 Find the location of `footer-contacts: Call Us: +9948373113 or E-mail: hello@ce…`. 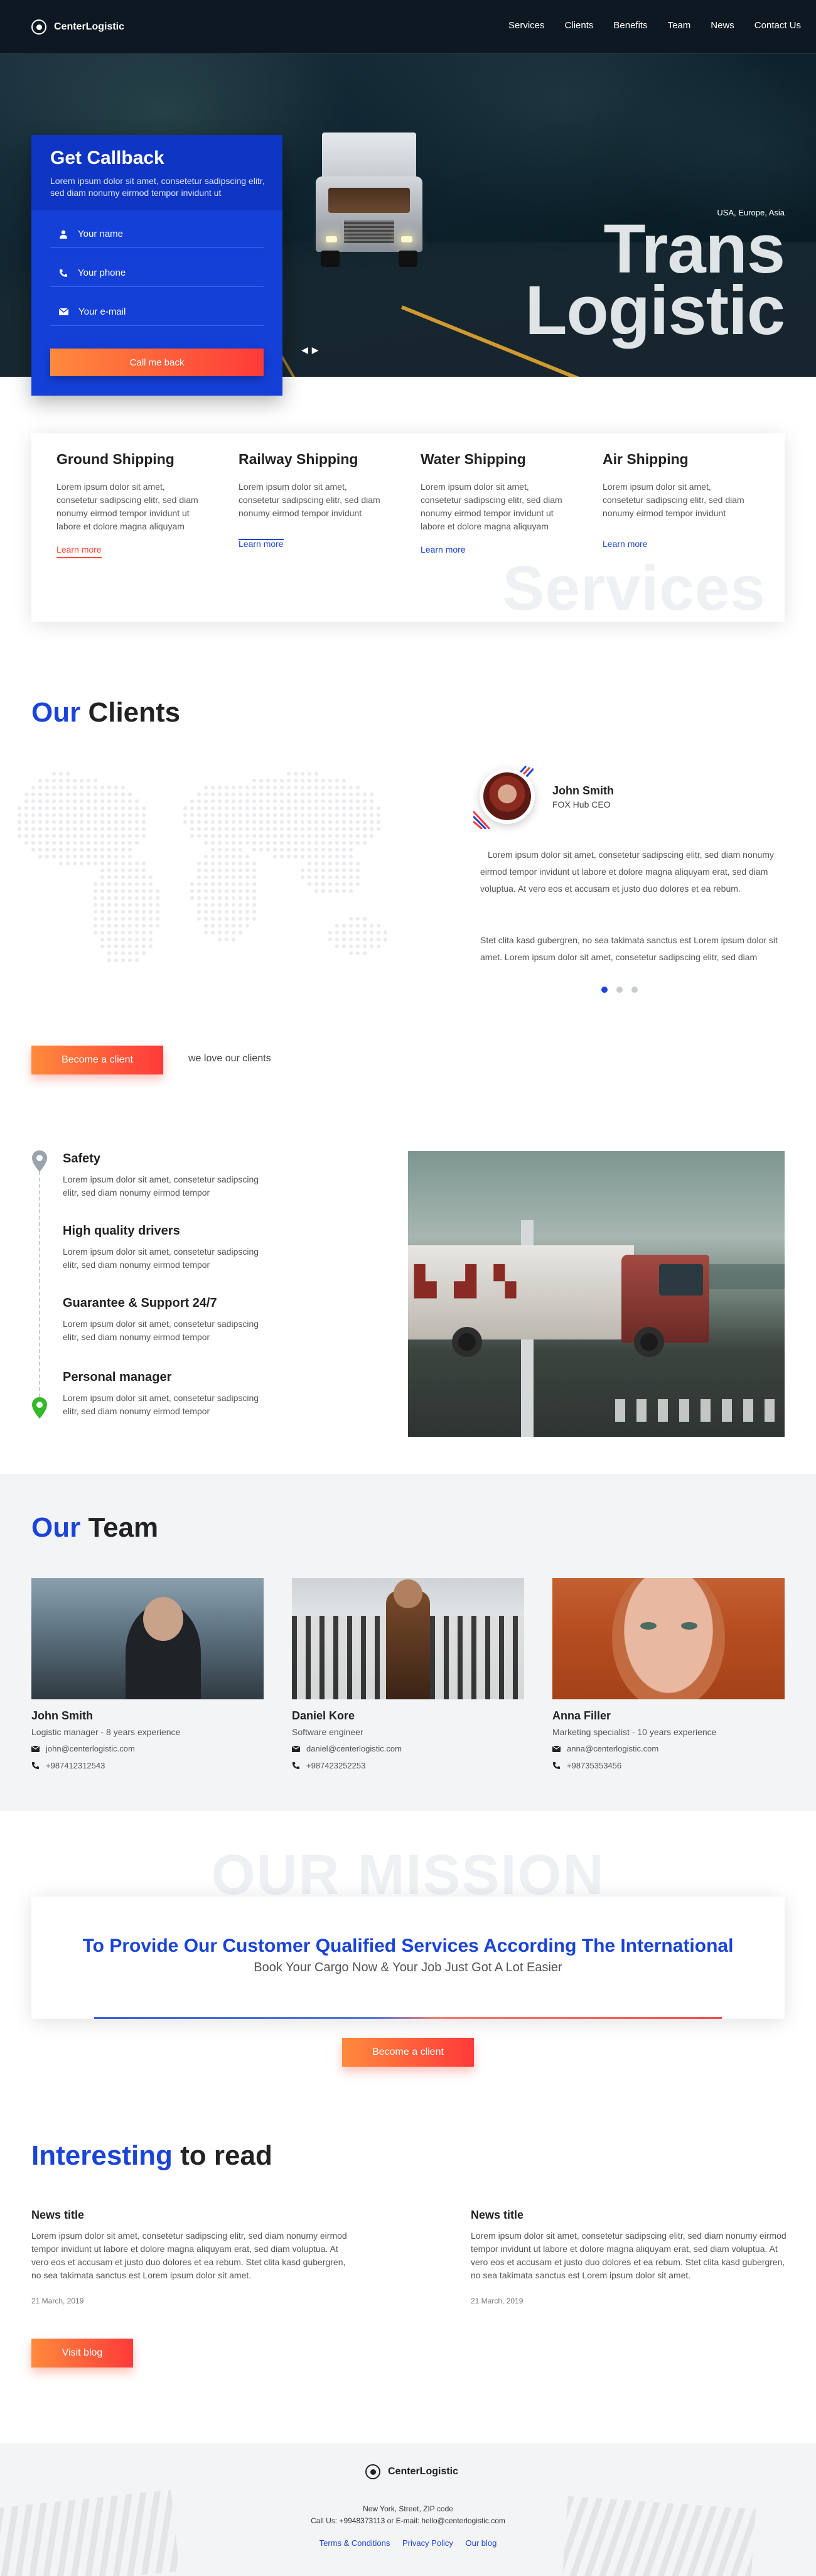

footer-contacts: Call Us: +9948373113 or E-mail: hello@ce… is located at coordinates (408, 2521).